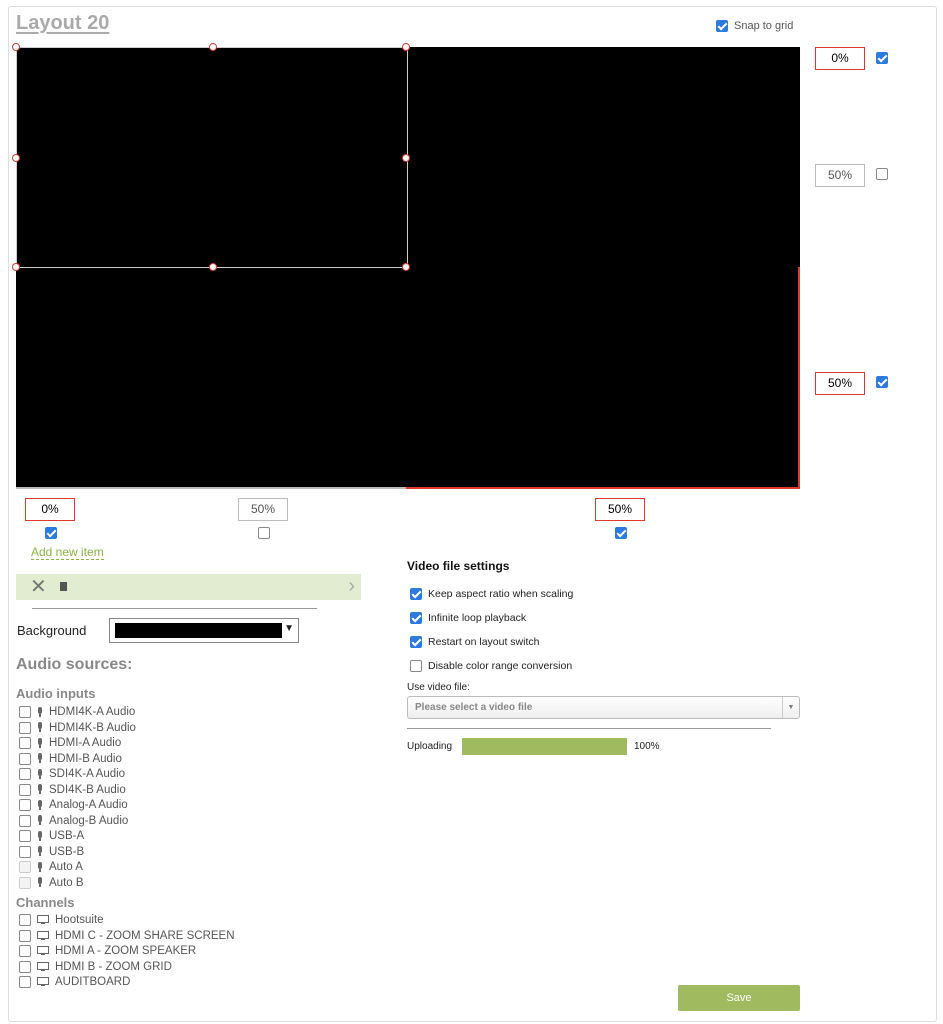 The height and width of the screenshot is (1024, 943). I want to click on channel-label: HDMI B - ZOOM GRID, so click(113, 966).